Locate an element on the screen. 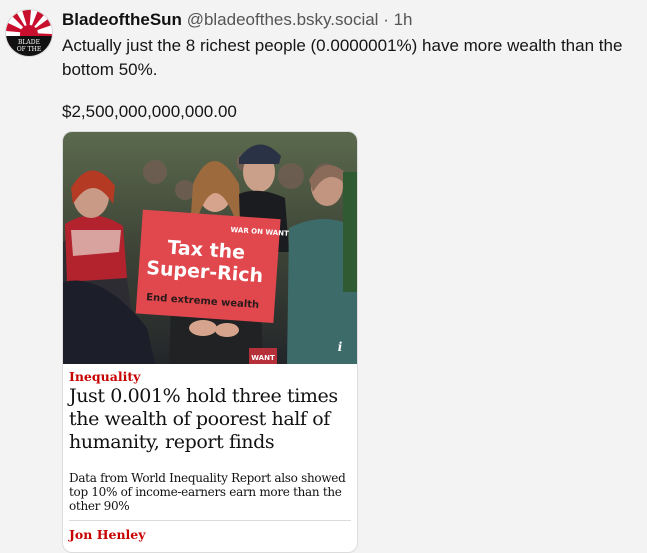  rising-sun-icon: BLADE OF THE is located at coordinates (29, 33).